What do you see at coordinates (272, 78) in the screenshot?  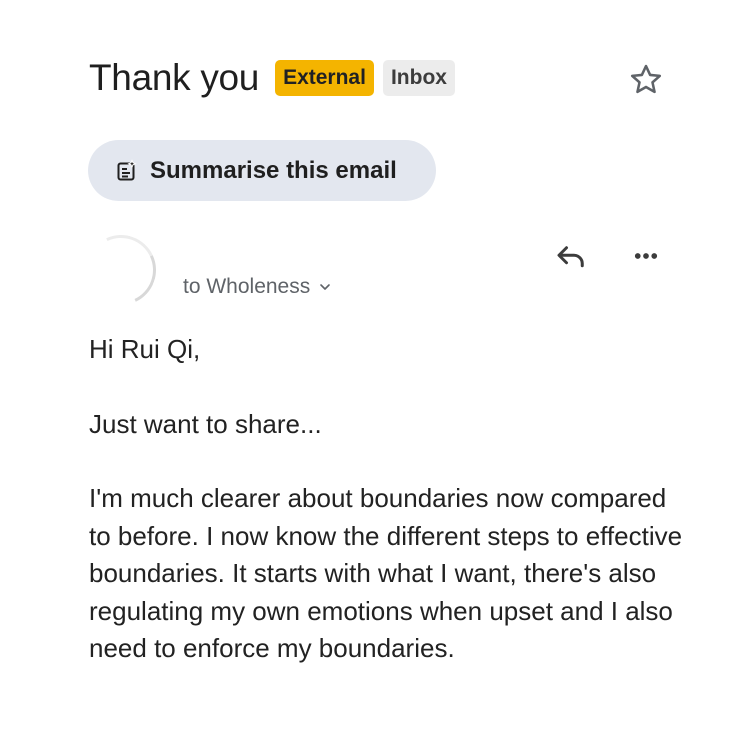 I see `subject-row: Thank you External Inbox` at bounding box center [272, 78].